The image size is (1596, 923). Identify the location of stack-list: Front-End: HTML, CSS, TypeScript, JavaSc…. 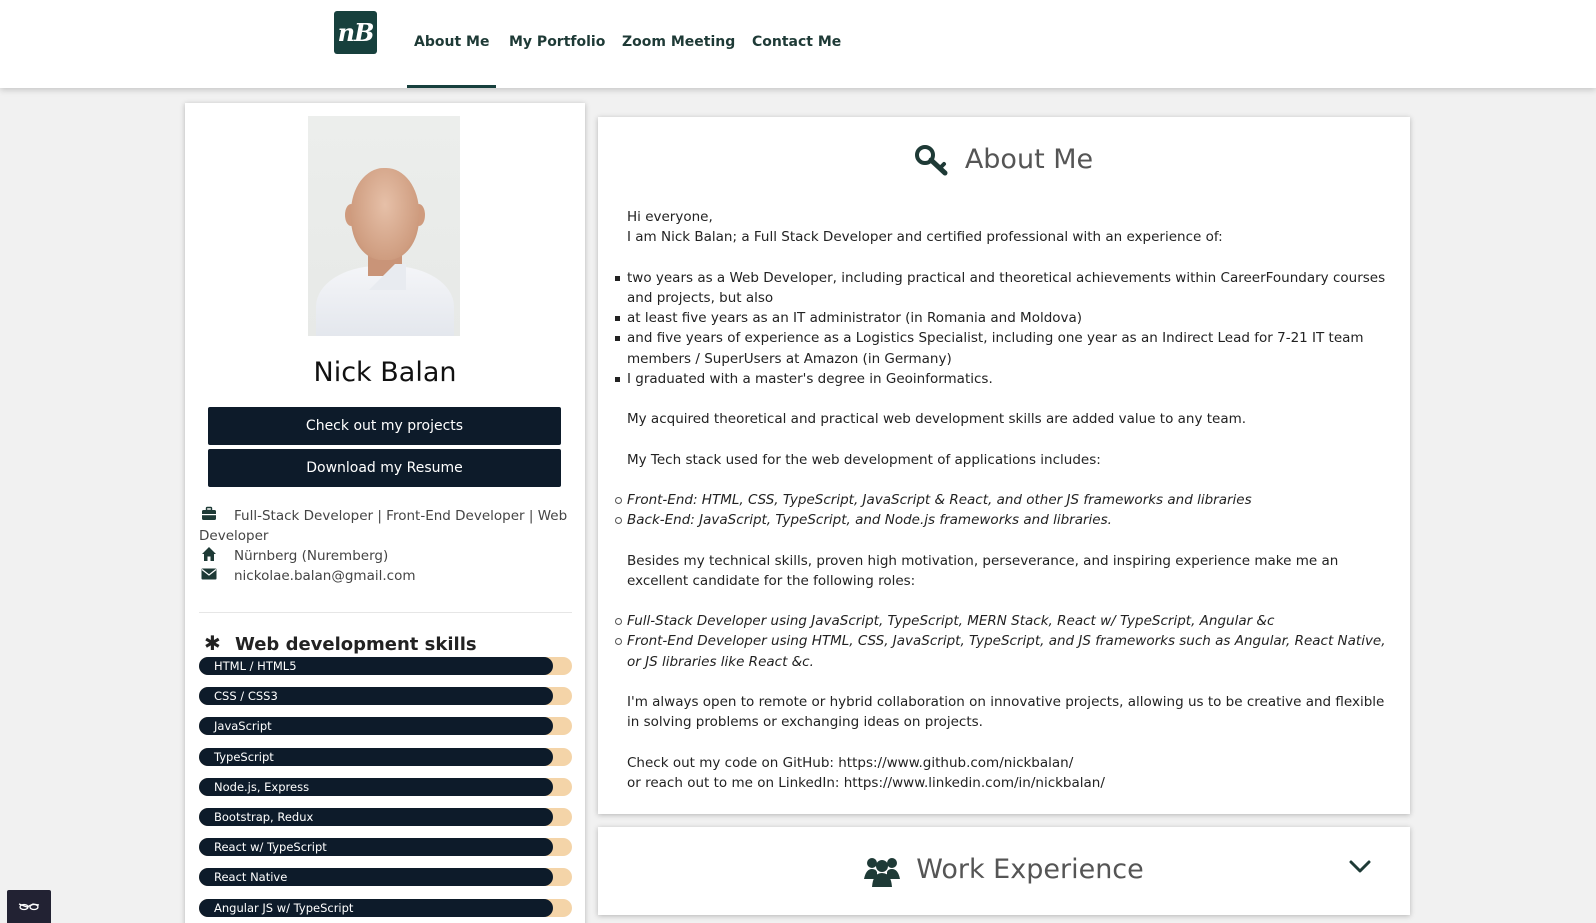
(1001, 510).